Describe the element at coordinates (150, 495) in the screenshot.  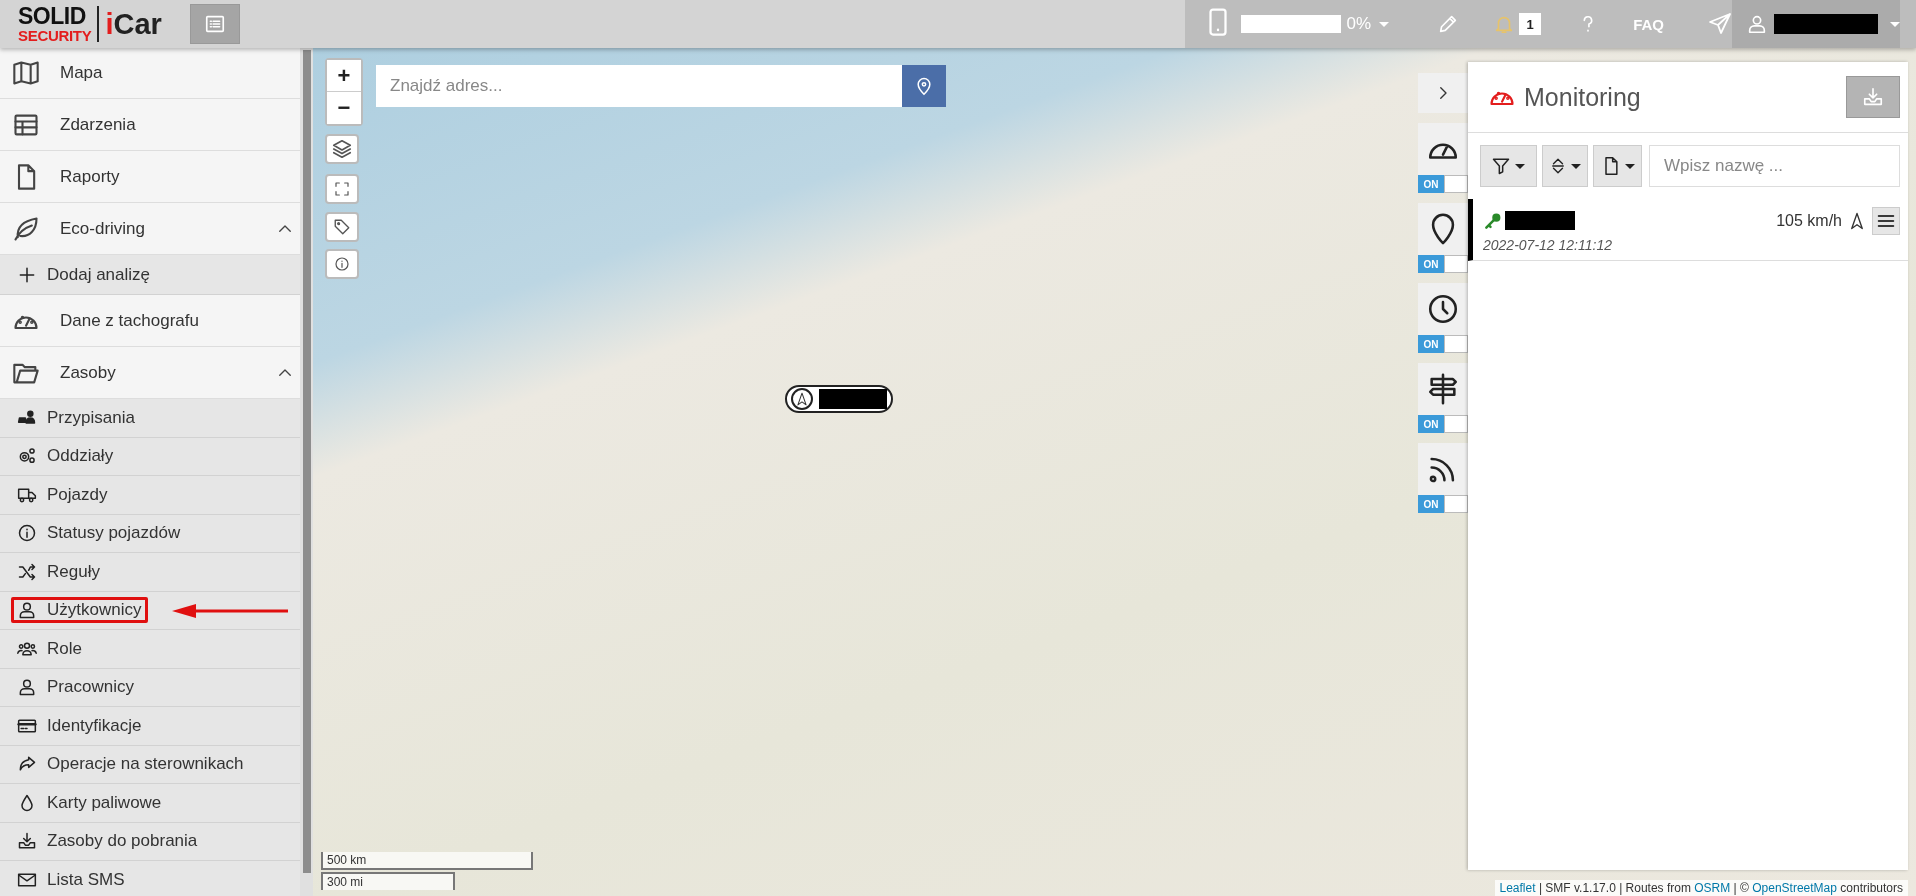
I see `sidebar-subitem: Pojazdy` at that location.